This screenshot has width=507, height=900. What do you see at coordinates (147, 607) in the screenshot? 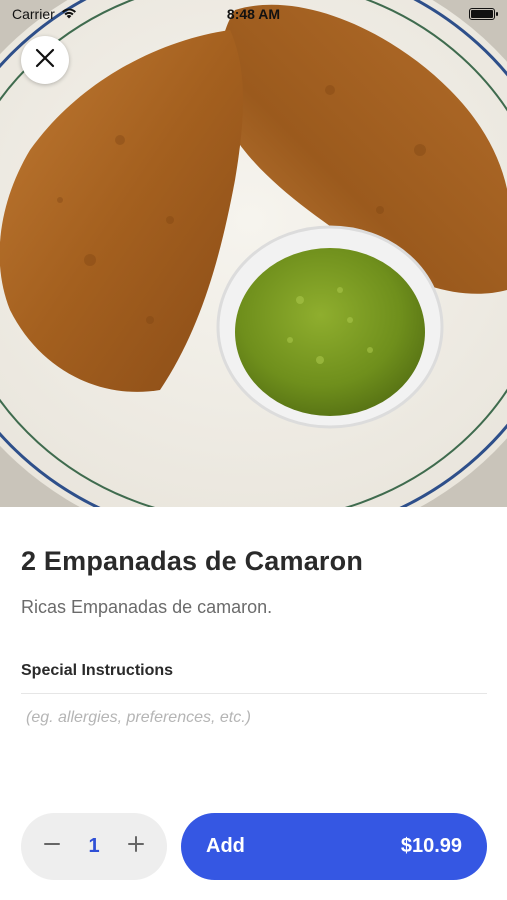
I see `item-description: Ricas Empanadas de camaron.` at bounding box center [147, 607].